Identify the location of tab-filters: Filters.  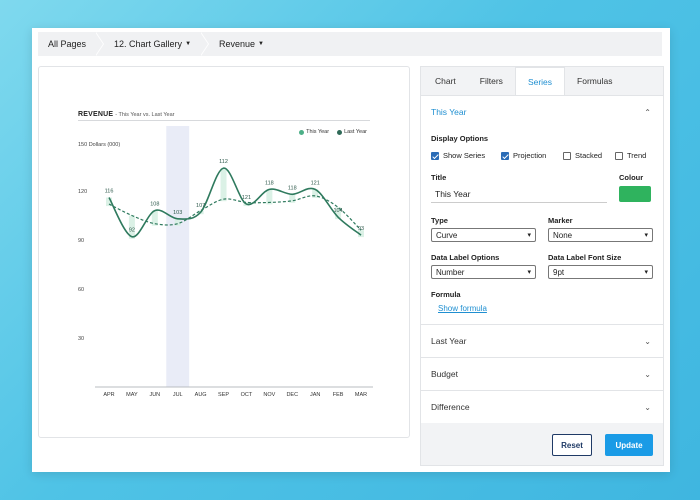
(491, 81).